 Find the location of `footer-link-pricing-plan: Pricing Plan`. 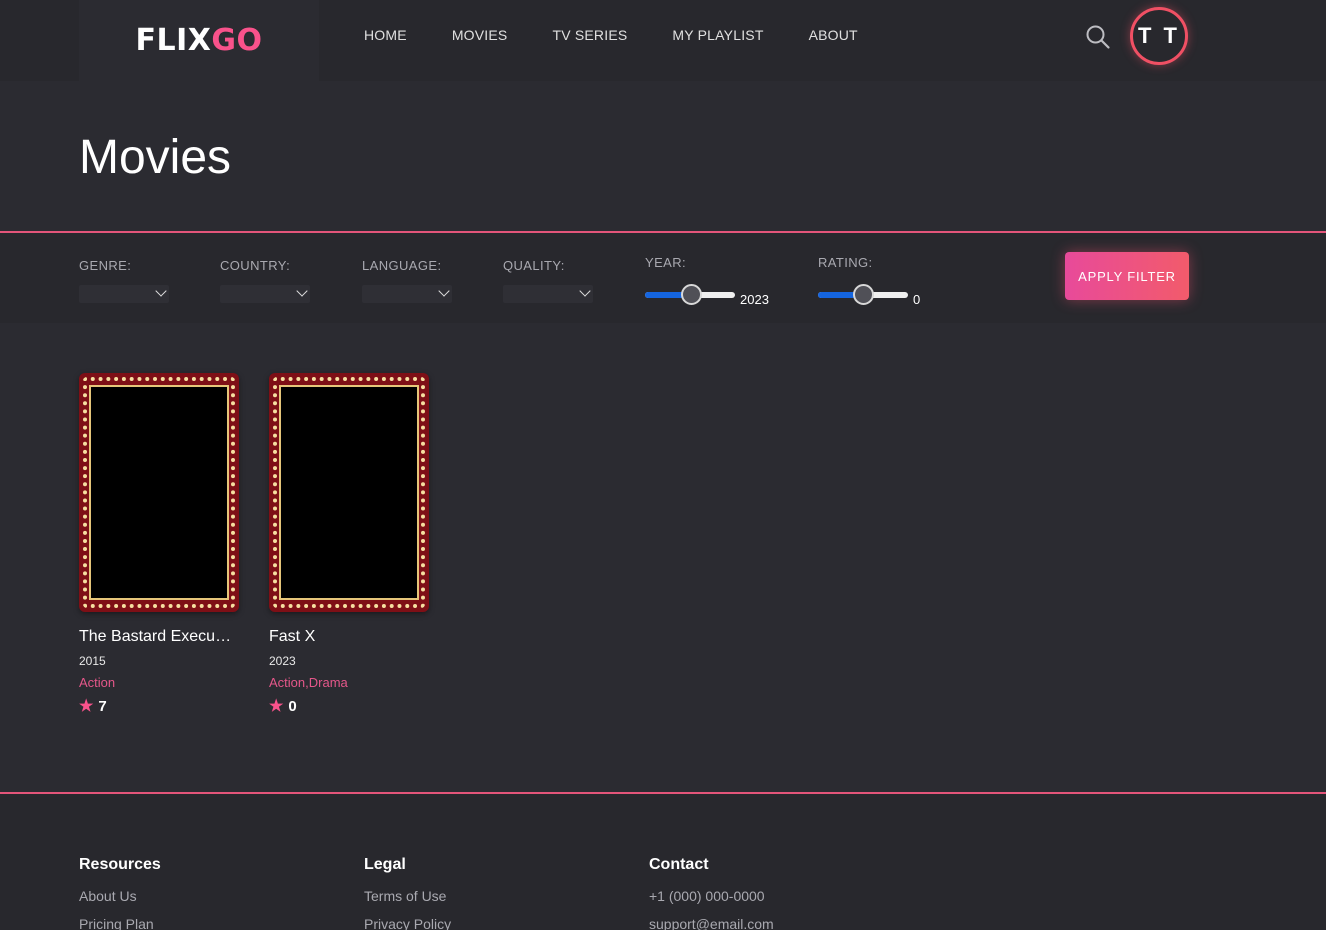

footer-link-pricing-plan: Pricing Plan is located at coordinates (120, 923).